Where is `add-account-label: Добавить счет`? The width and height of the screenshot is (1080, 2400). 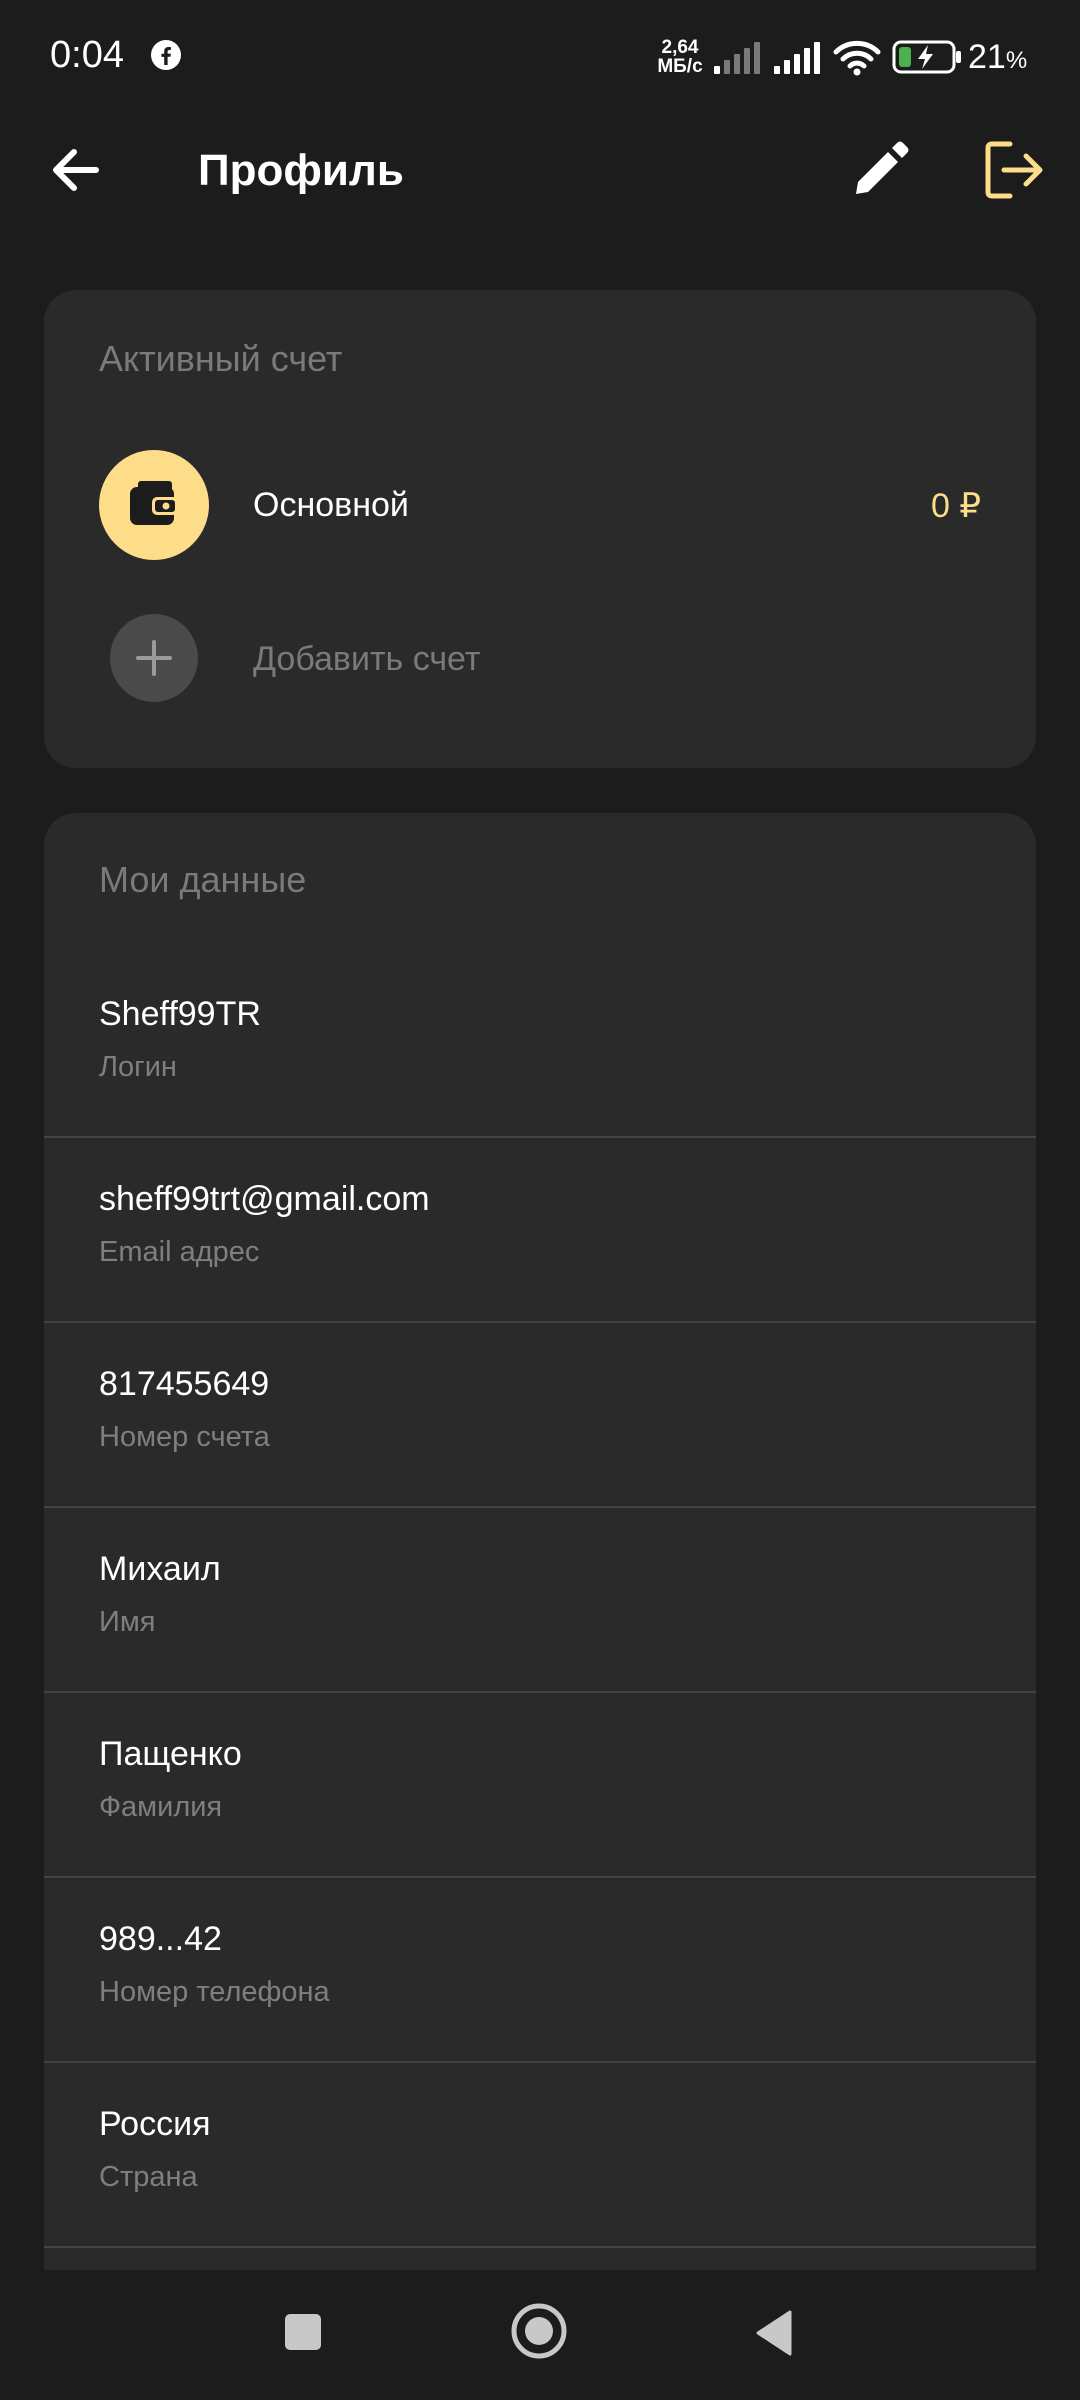 add-account-label: Добавить счет is located at coordinates (367, 659).